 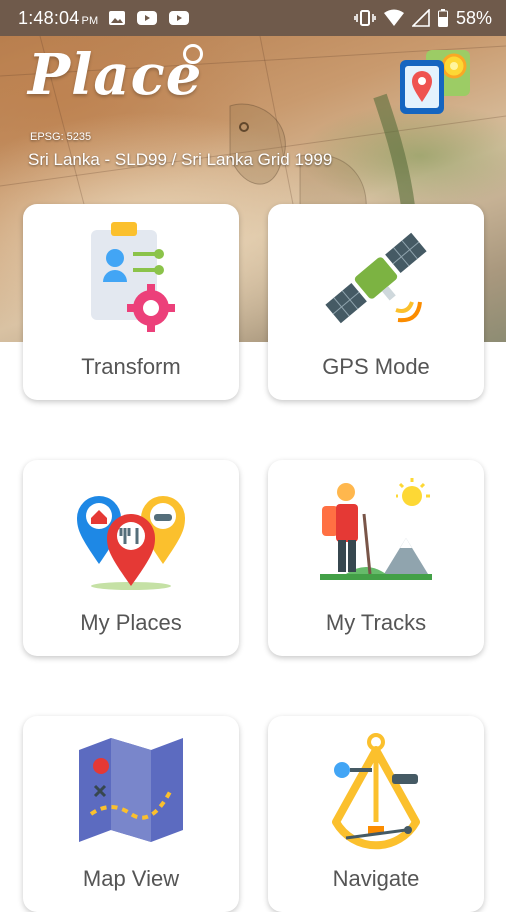 I want to click on satellite-icon, so click(x=376, y=278).